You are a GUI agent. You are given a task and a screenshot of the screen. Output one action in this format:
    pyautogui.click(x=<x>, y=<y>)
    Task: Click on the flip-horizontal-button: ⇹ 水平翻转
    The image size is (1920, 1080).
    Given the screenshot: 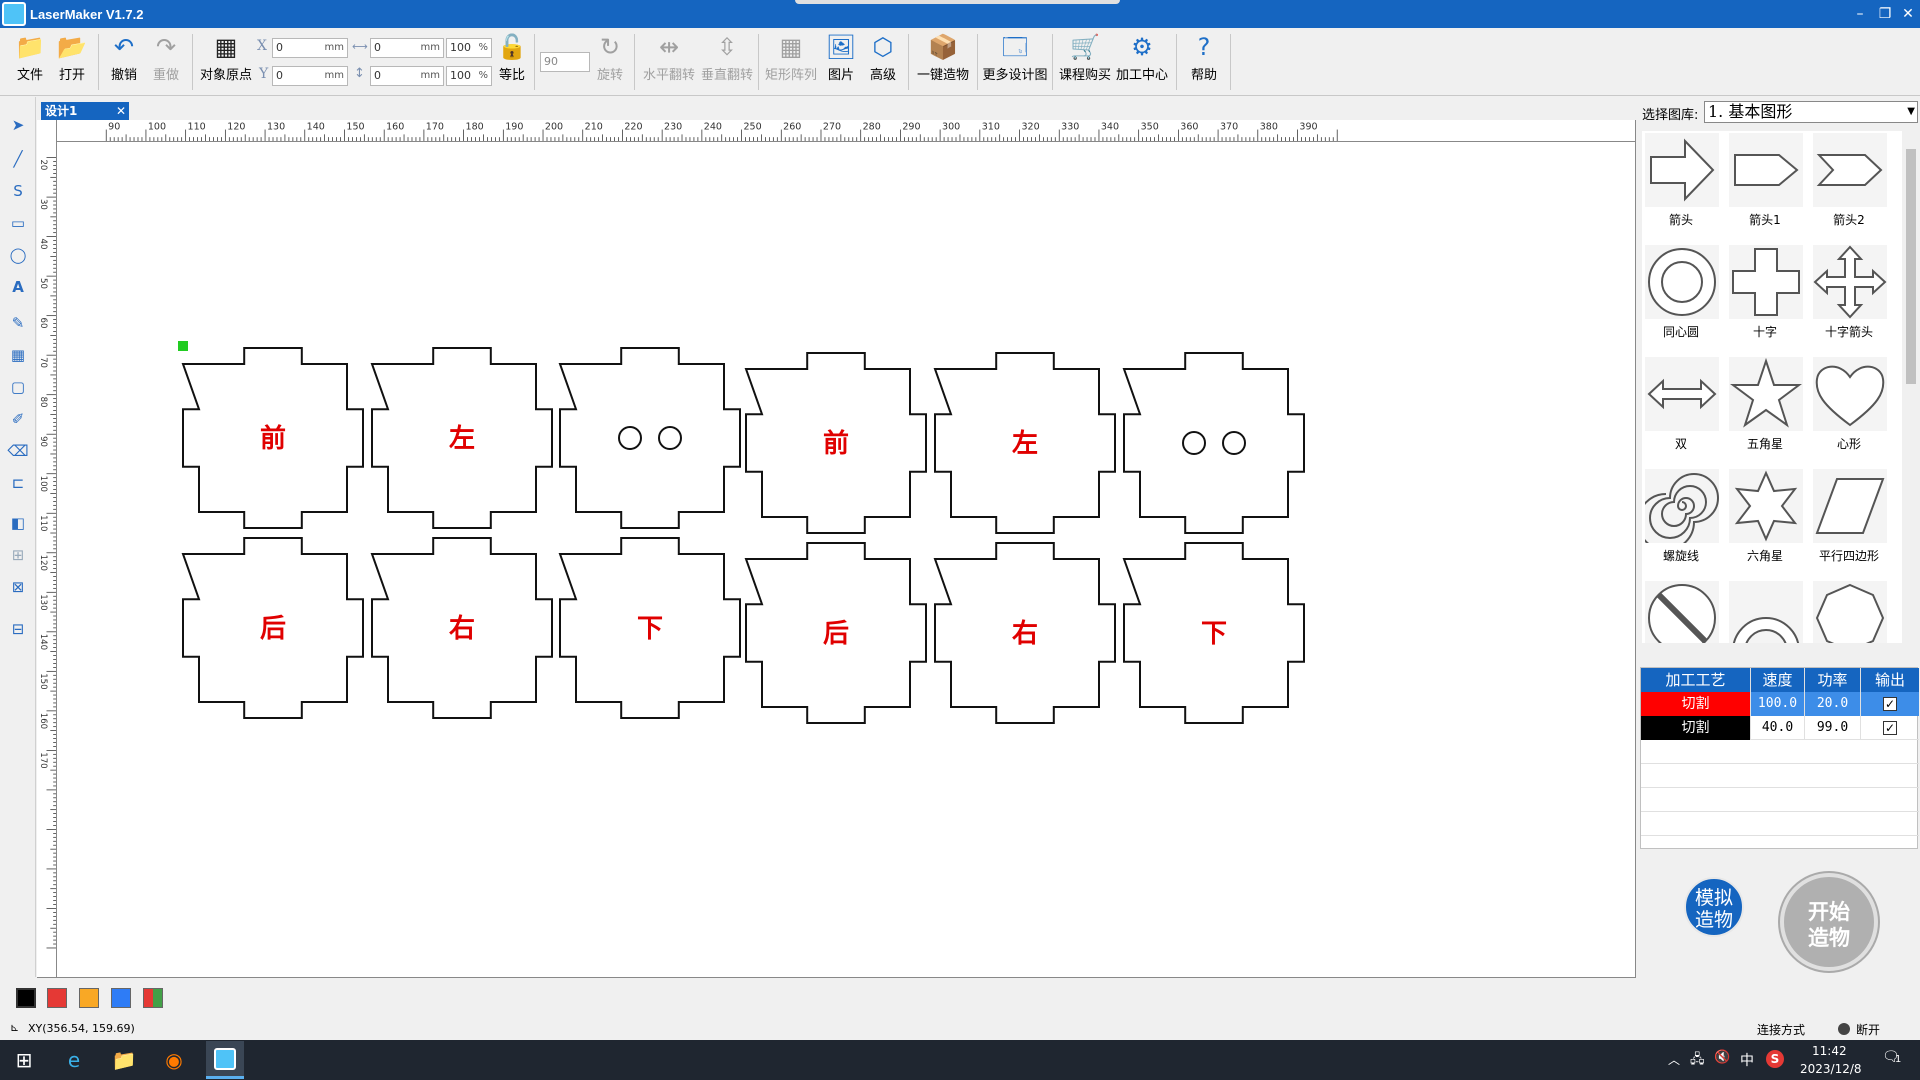 What is the action you would take?
    pyautogui.click(x=669, y=57)
    